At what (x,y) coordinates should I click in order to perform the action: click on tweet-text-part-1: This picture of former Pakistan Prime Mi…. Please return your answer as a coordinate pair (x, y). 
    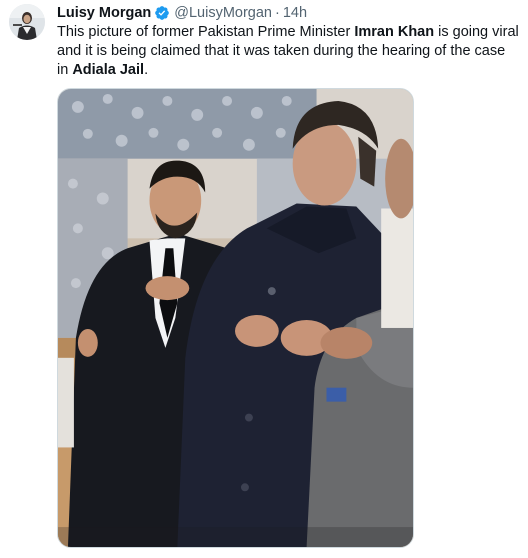
    Looking at the image, I should click on (206, 32).